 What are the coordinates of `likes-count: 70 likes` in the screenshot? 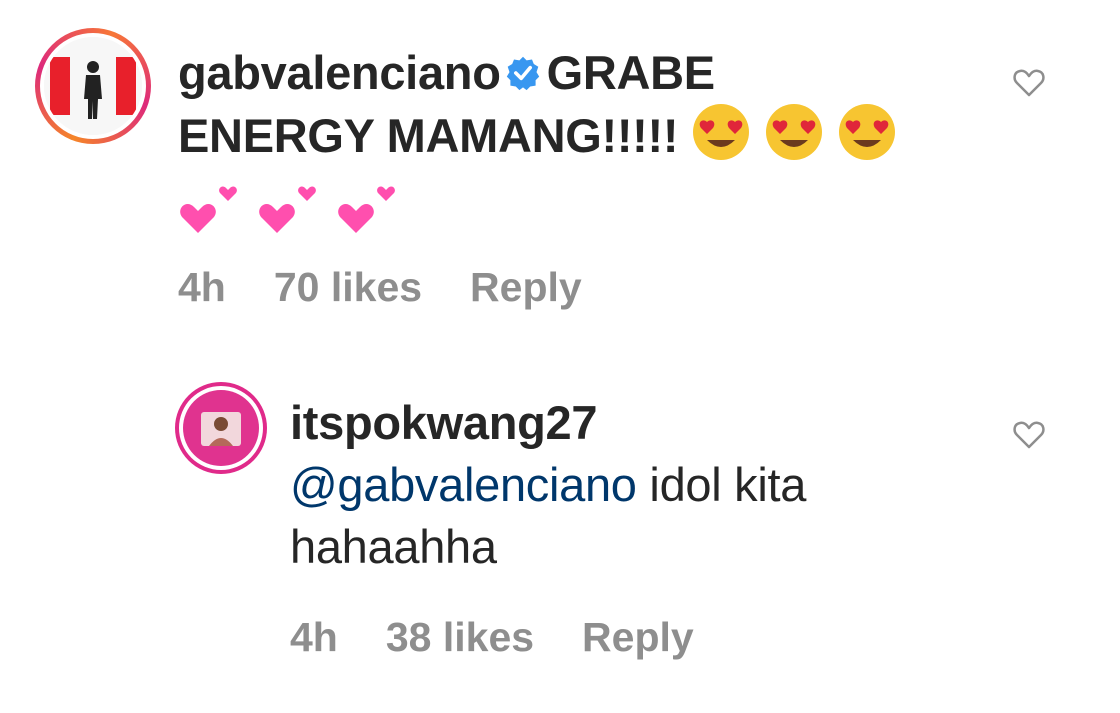 It's located at (348, 287).